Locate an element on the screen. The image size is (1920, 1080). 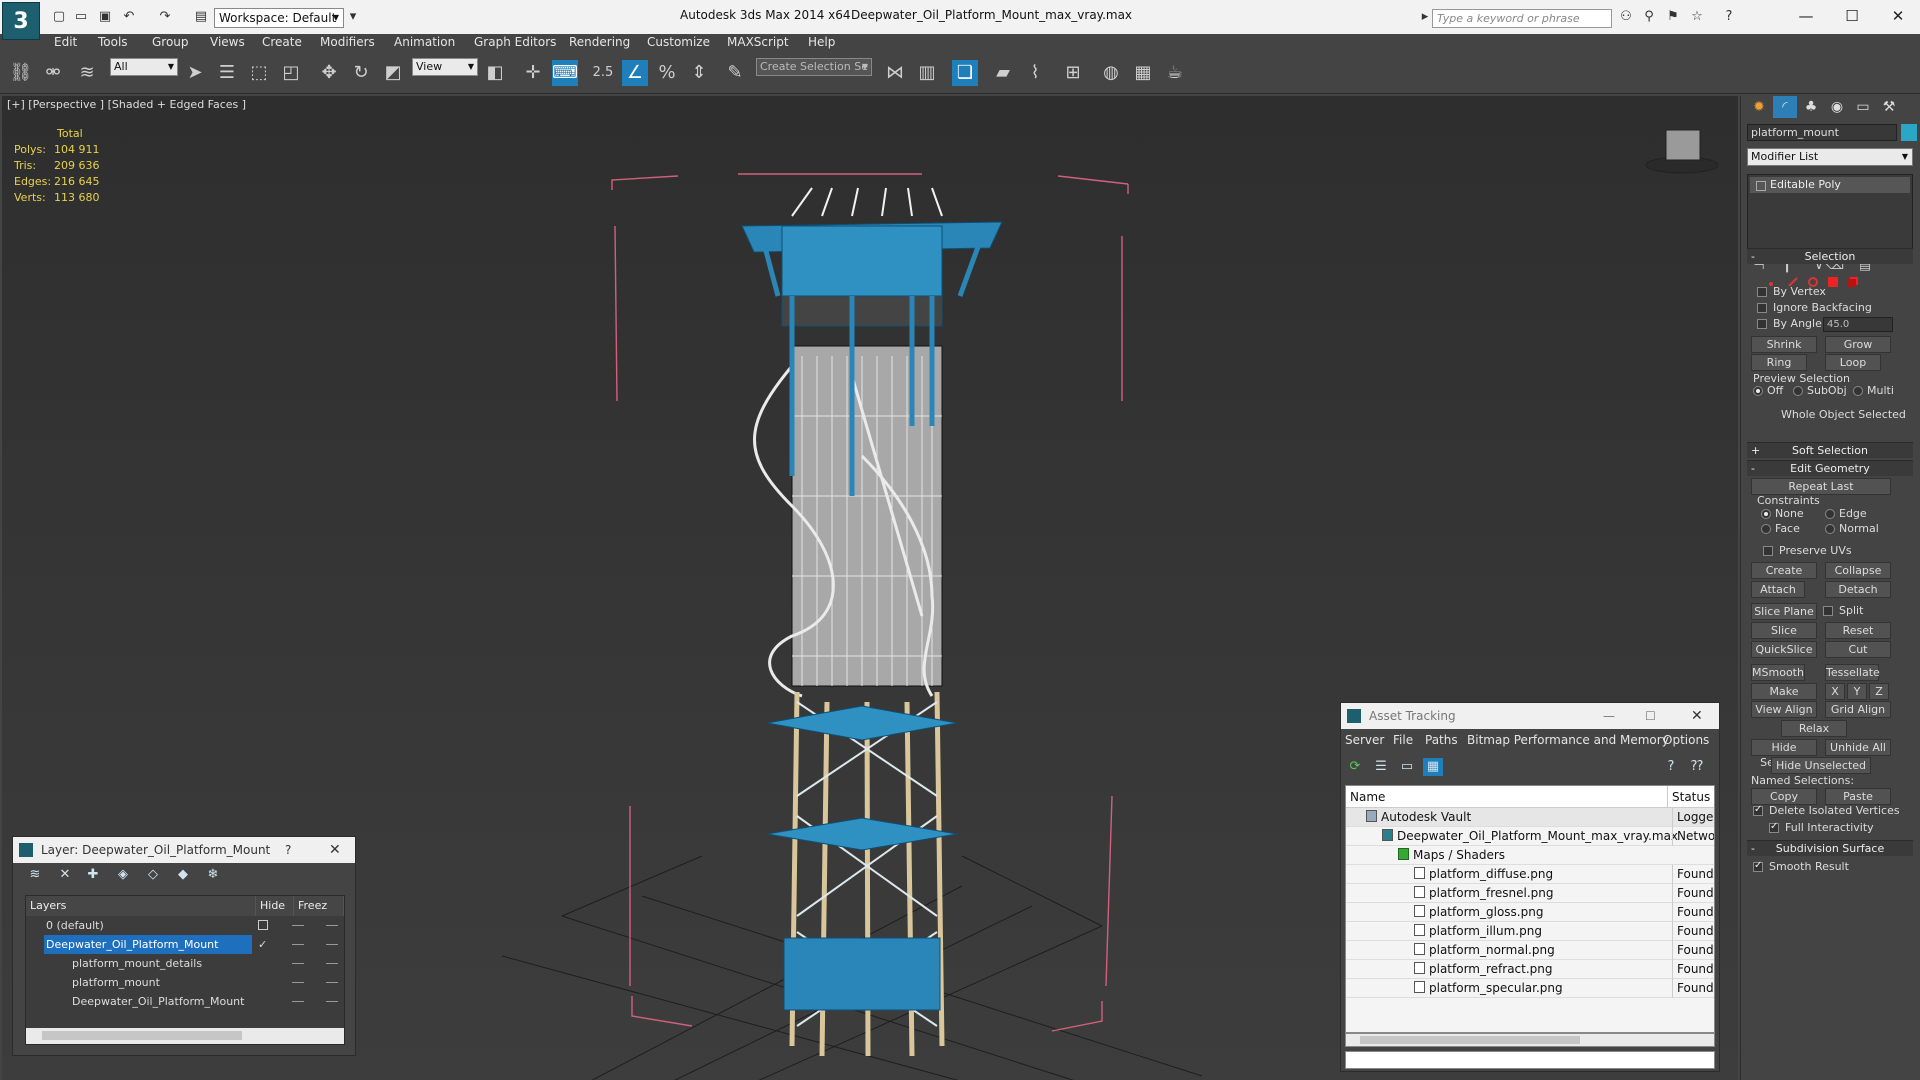
slice-plane-button: Slice Plane is located at coordinates (1784, 611).